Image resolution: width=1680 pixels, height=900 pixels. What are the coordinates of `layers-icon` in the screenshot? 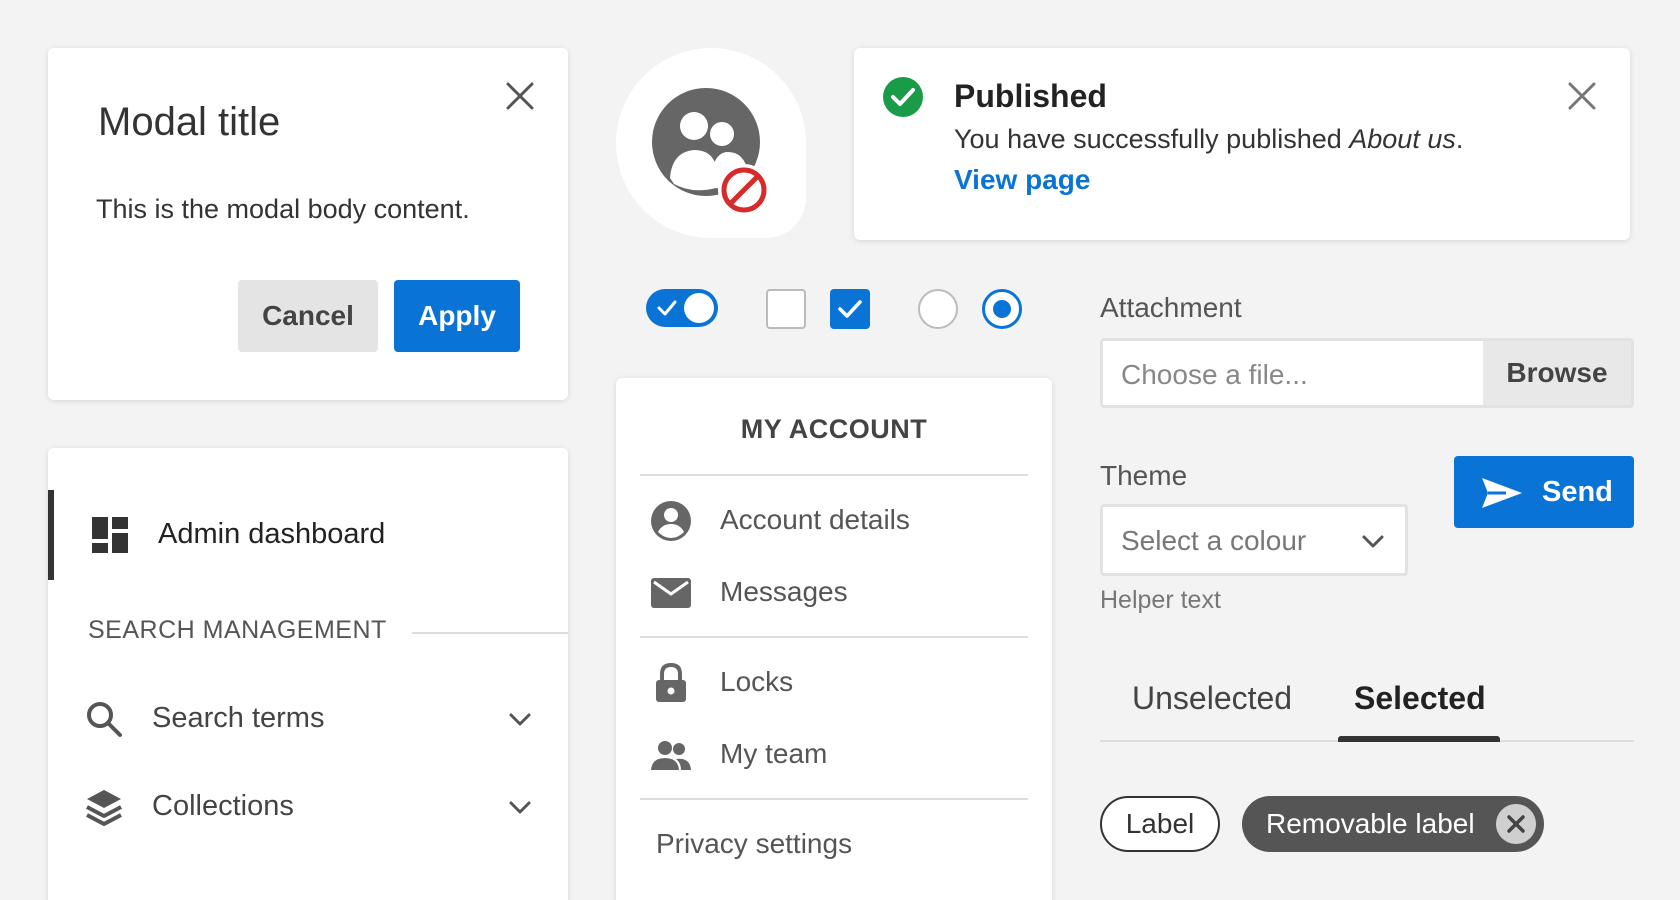 It's located at (104, 808).